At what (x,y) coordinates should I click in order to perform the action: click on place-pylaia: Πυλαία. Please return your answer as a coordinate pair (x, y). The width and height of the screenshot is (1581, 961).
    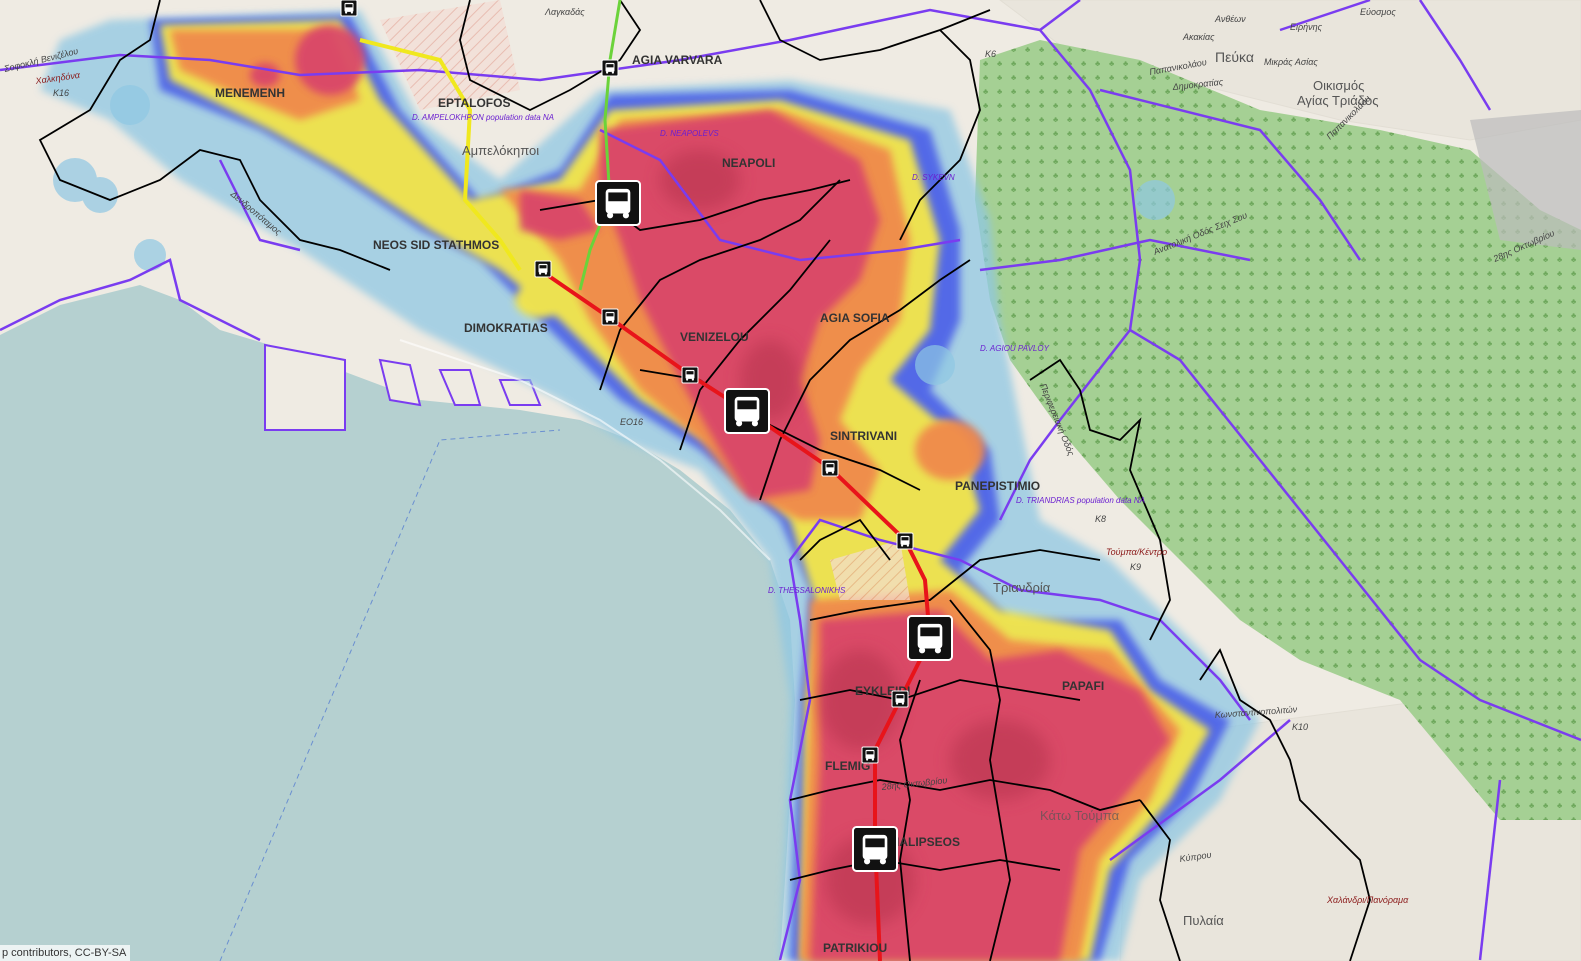
    Looking at the image, I should click on (1203, 920).